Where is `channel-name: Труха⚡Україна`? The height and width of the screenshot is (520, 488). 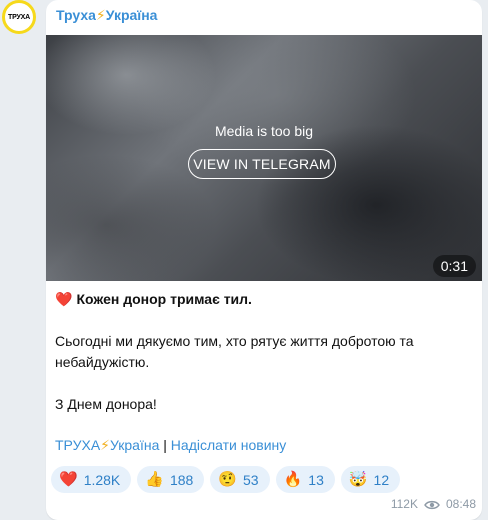 channel-name: Труха⚡Україна is located at coordinates (106, 15).